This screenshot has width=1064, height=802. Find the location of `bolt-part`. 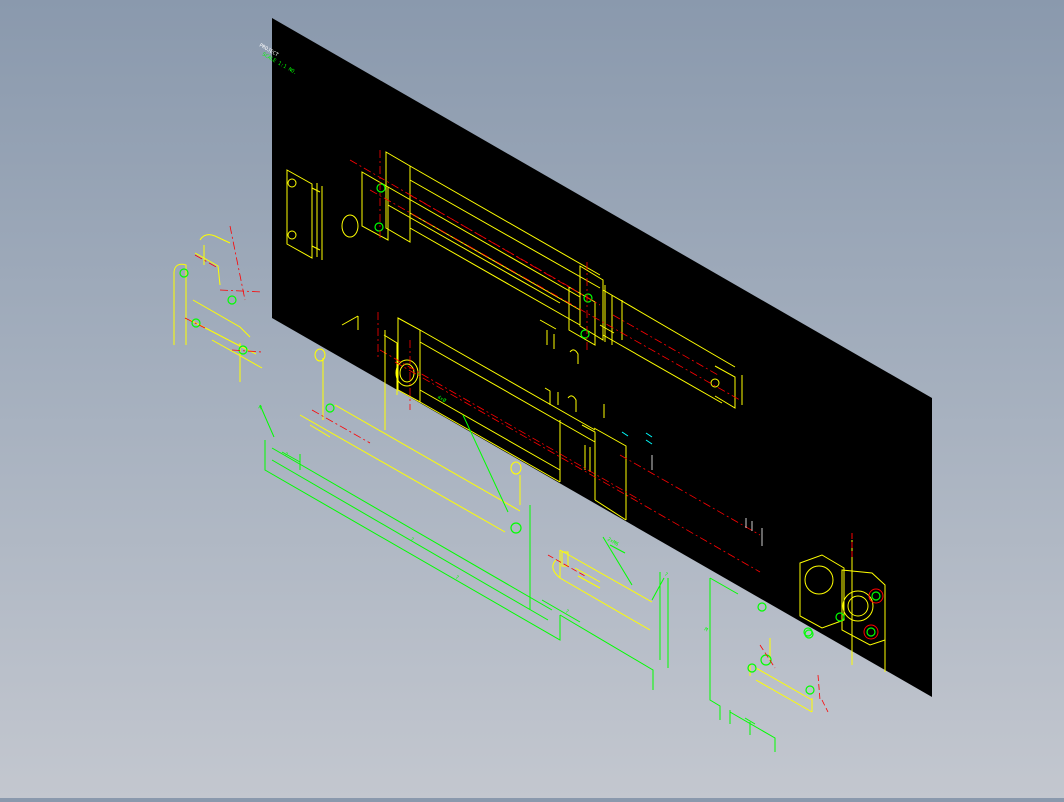

bolt-part is located at coordinates (781, 675).